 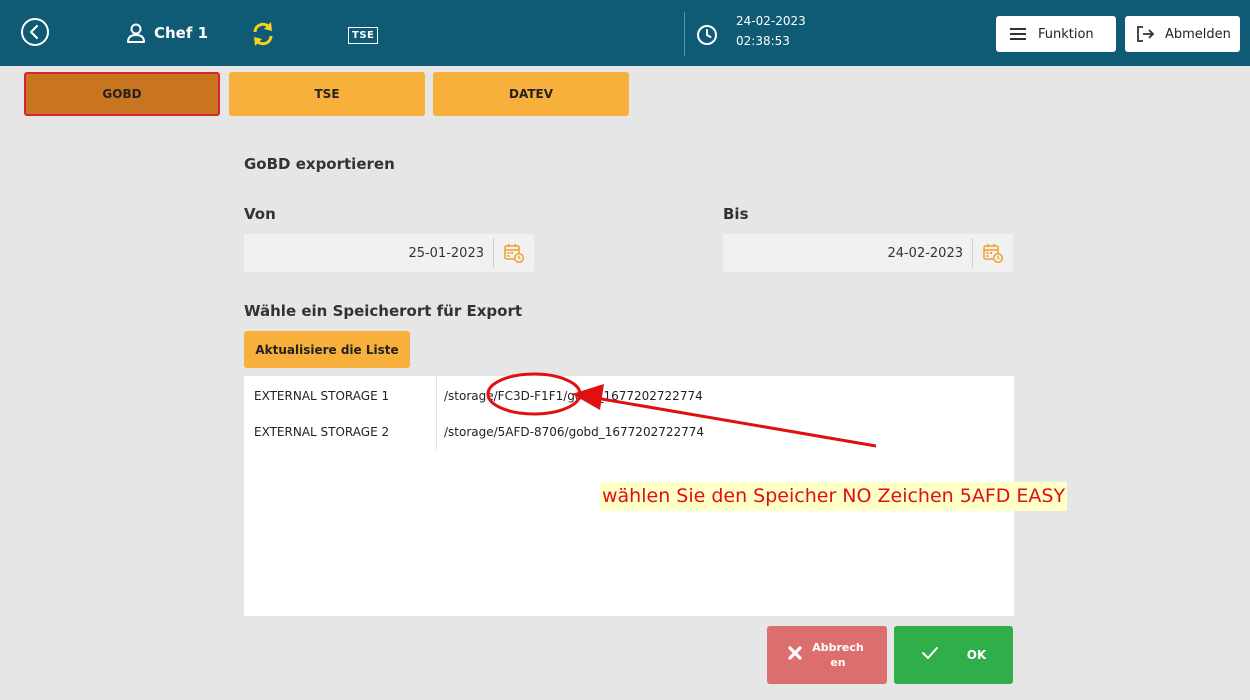 What do you see at coordinates (1146, 34) in the screenshot?
I see `logout-icon` at bounding box center [1146, 34].